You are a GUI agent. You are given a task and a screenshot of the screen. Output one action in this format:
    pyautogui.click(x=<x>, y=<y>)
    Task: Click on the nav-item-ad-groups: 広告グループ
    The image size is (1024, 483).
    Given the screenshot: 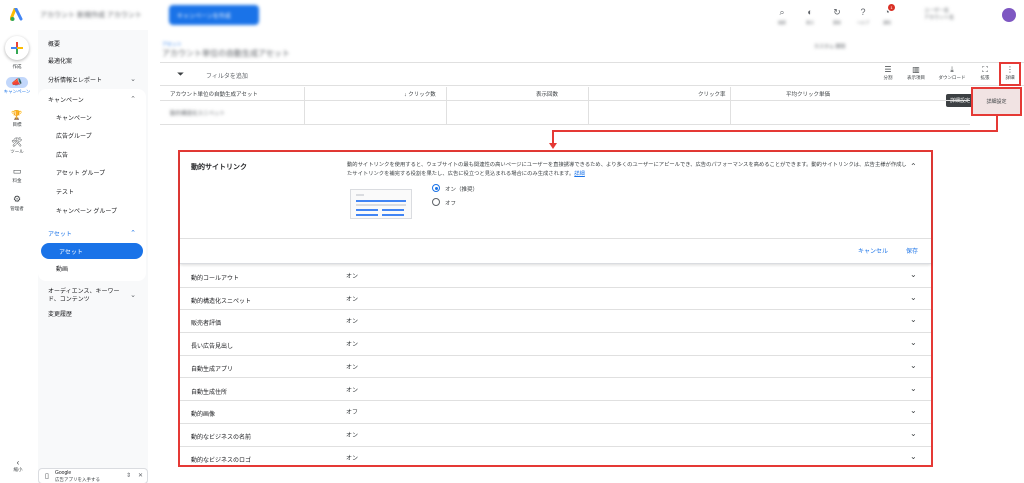 What is the action you would take?
    pyautogui.click(x=92, y=135)
    